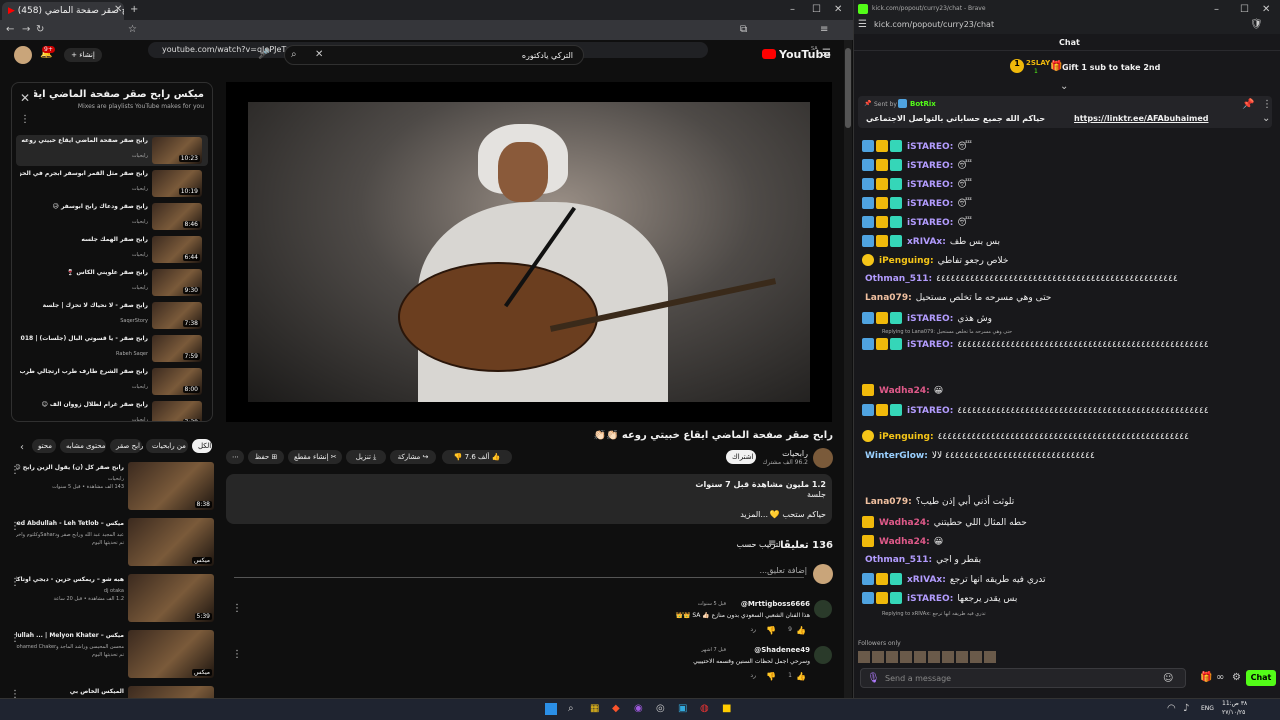 The height and width of the screenshot is (720, 1280). What do you see at coordinates (616, 709) in the screenshot?
I see `brave-icon: ◆` at bounding box center [616, 709].